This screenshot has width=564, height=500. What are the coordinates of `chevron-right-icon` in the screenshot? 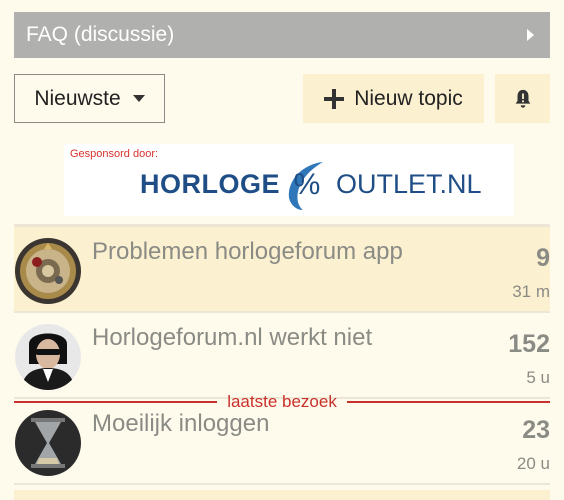 It's located at (530, 35).